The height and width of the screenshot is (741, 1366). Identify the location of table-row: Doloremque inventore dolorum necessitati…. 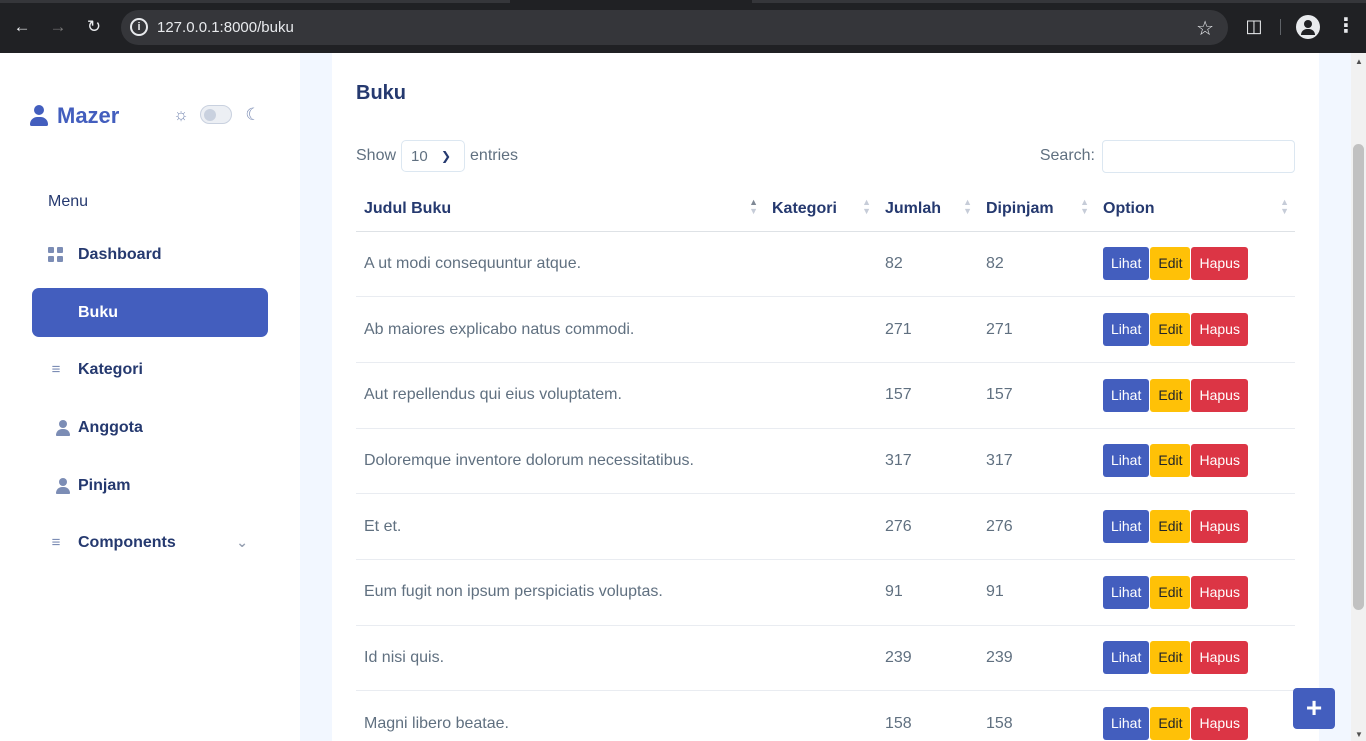
(825, 461).